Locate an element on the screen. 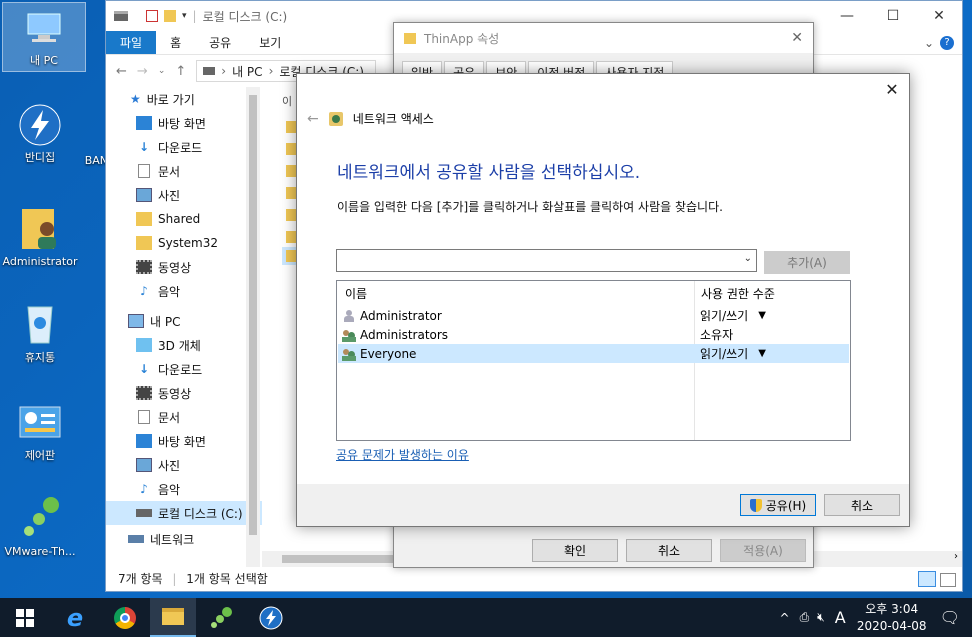 The image size is (972, 637). new-folder-icon is located at coordinates (170, 16).